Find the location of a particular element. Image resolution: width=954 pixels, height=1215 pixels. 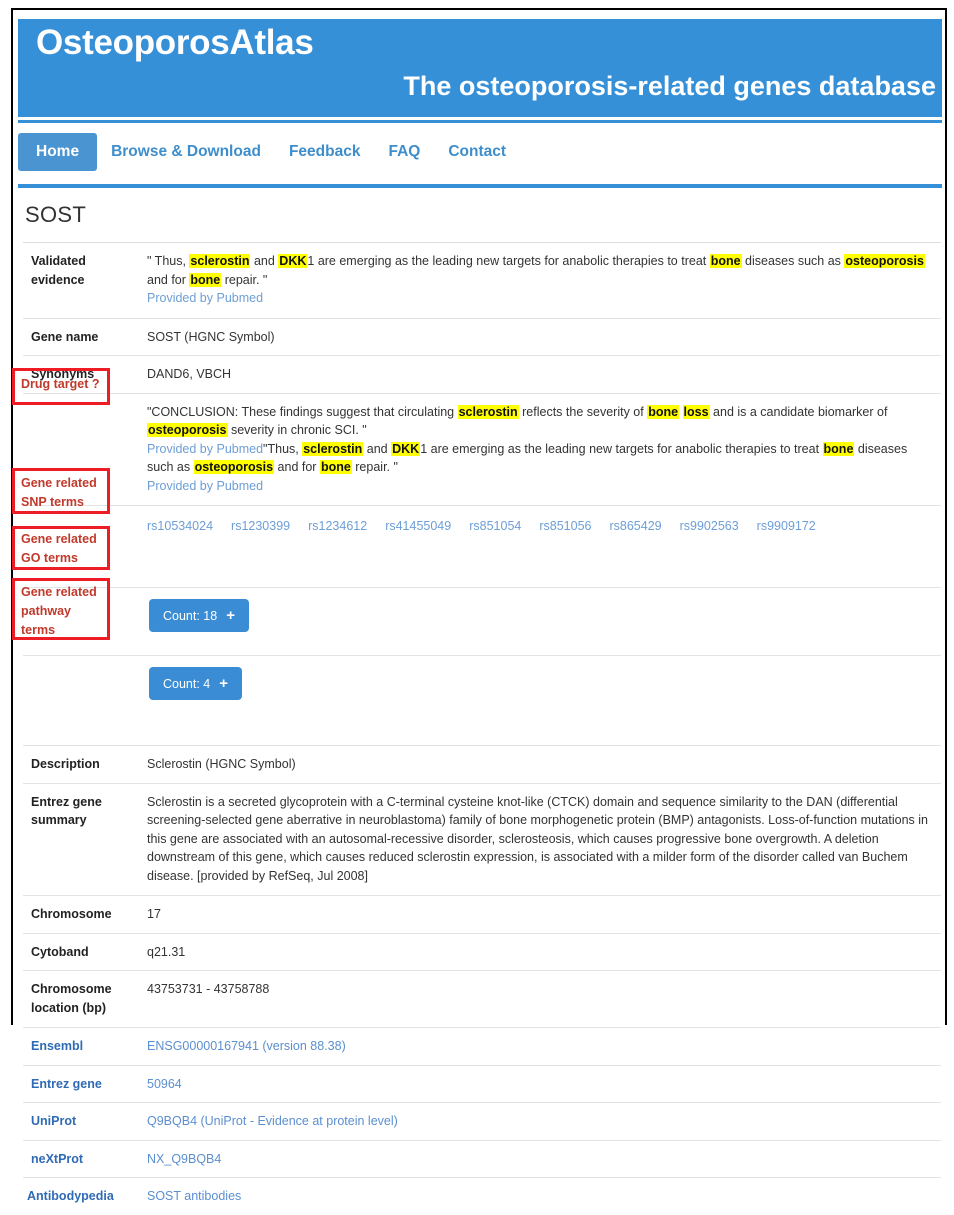

ensembl-id-link: ENSG00000167941 (version 88.38) is located at coordinates (246, 1046).